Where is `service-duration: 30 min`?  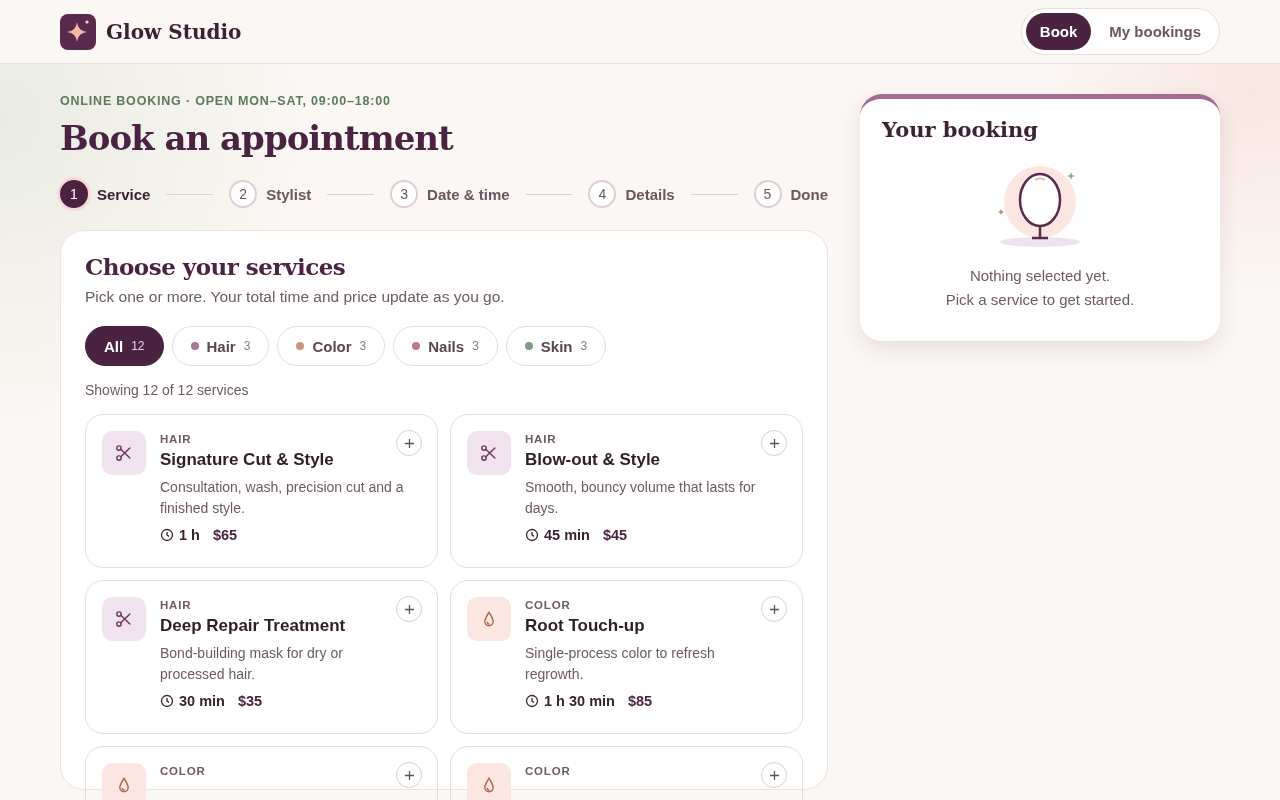 service-duration: 30 min is located at coordinates (202, 701).